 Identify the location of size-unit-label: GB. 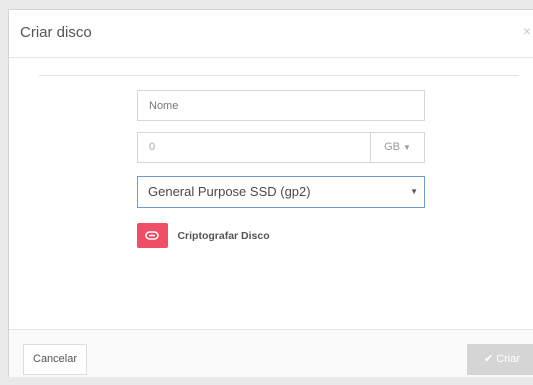
(392, 147).